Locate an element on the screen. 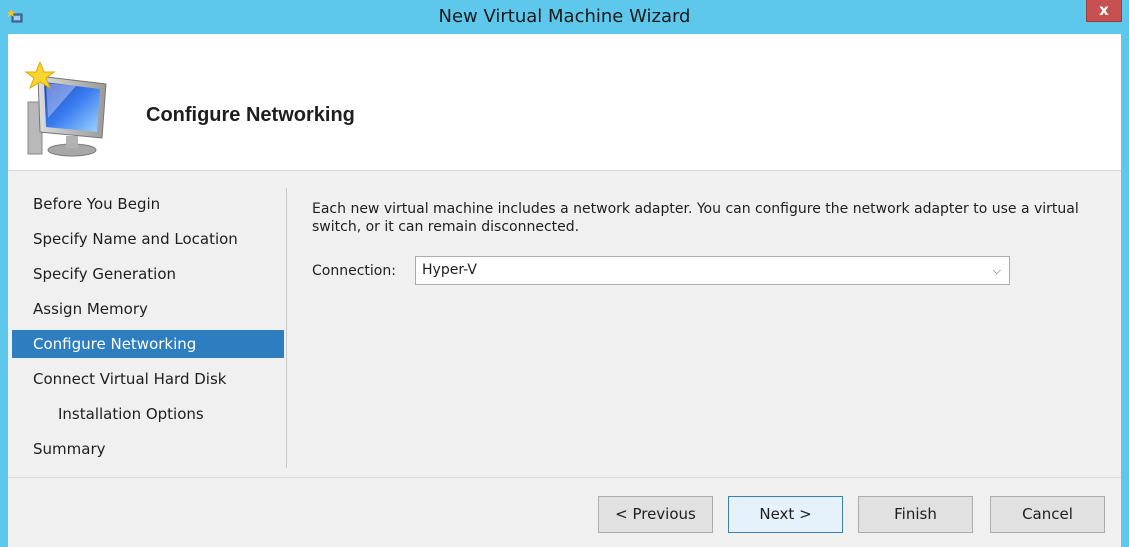 The height and width of the screenshot is (547, 1129). footer-divider is located at coordinates (564, 477).